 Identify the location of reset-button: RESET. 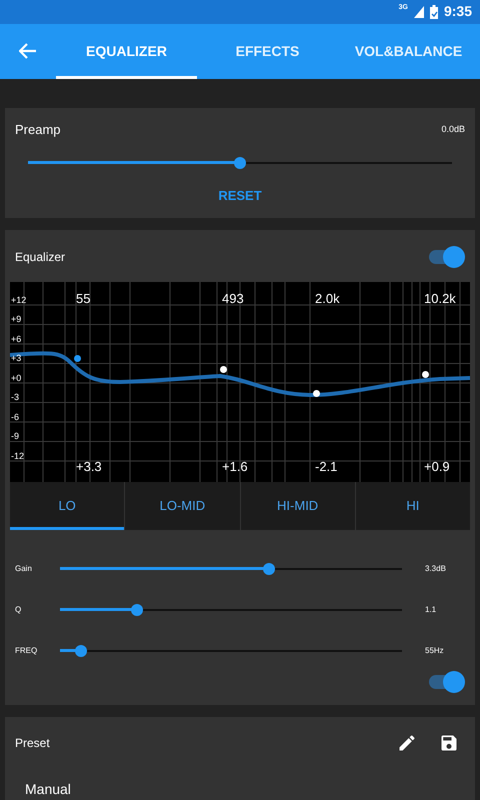
(240, 195).